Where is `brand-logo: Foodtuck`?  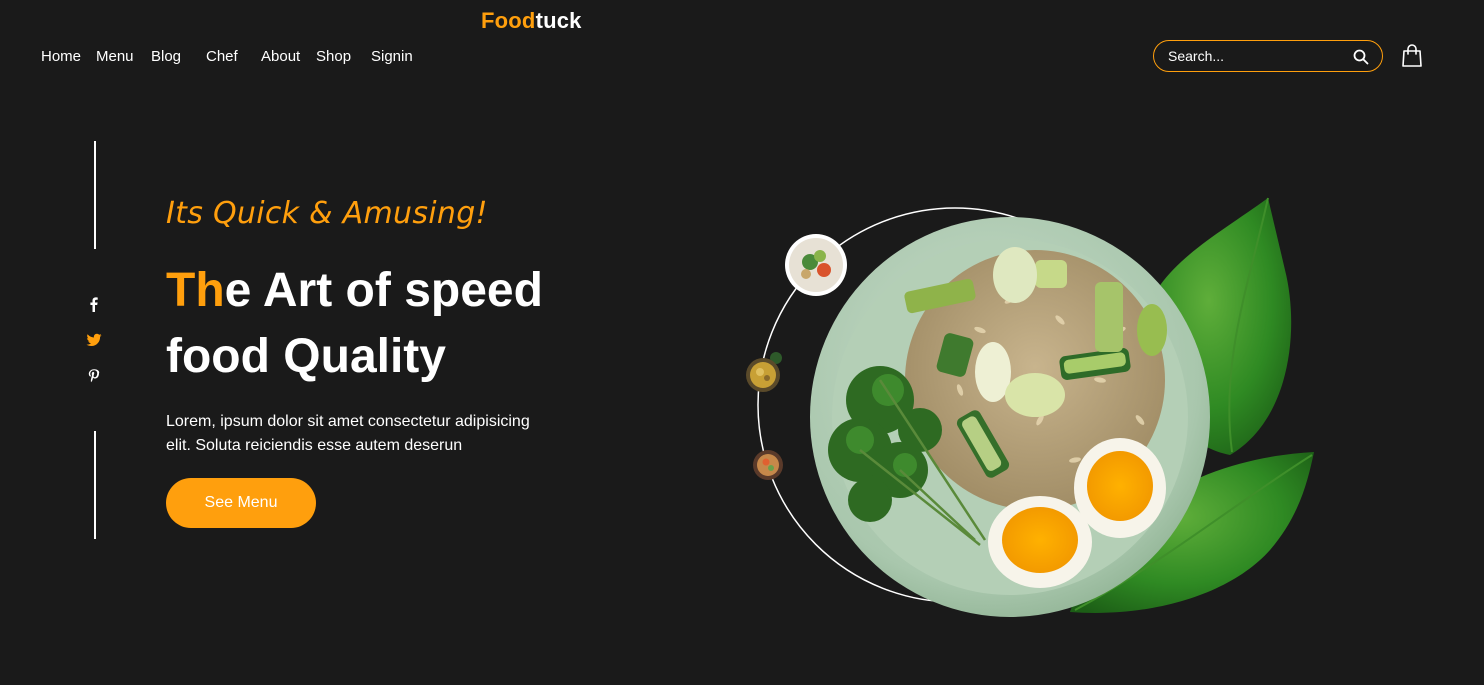 brand-logo: Foodtuck is located at coordinates (531, 21).